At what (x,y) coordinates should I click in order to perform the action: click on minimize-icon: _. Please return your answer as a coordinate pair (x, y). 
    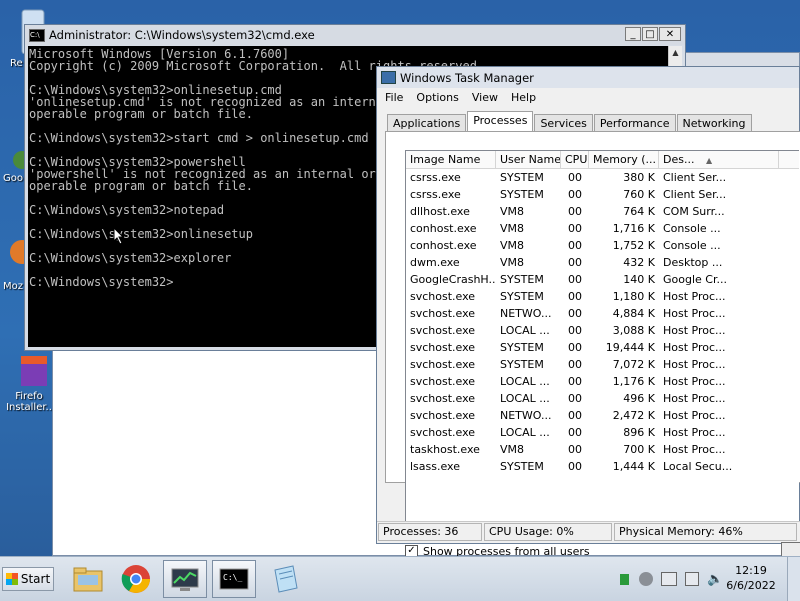
    Looking at the image, I should click on (633, 34).